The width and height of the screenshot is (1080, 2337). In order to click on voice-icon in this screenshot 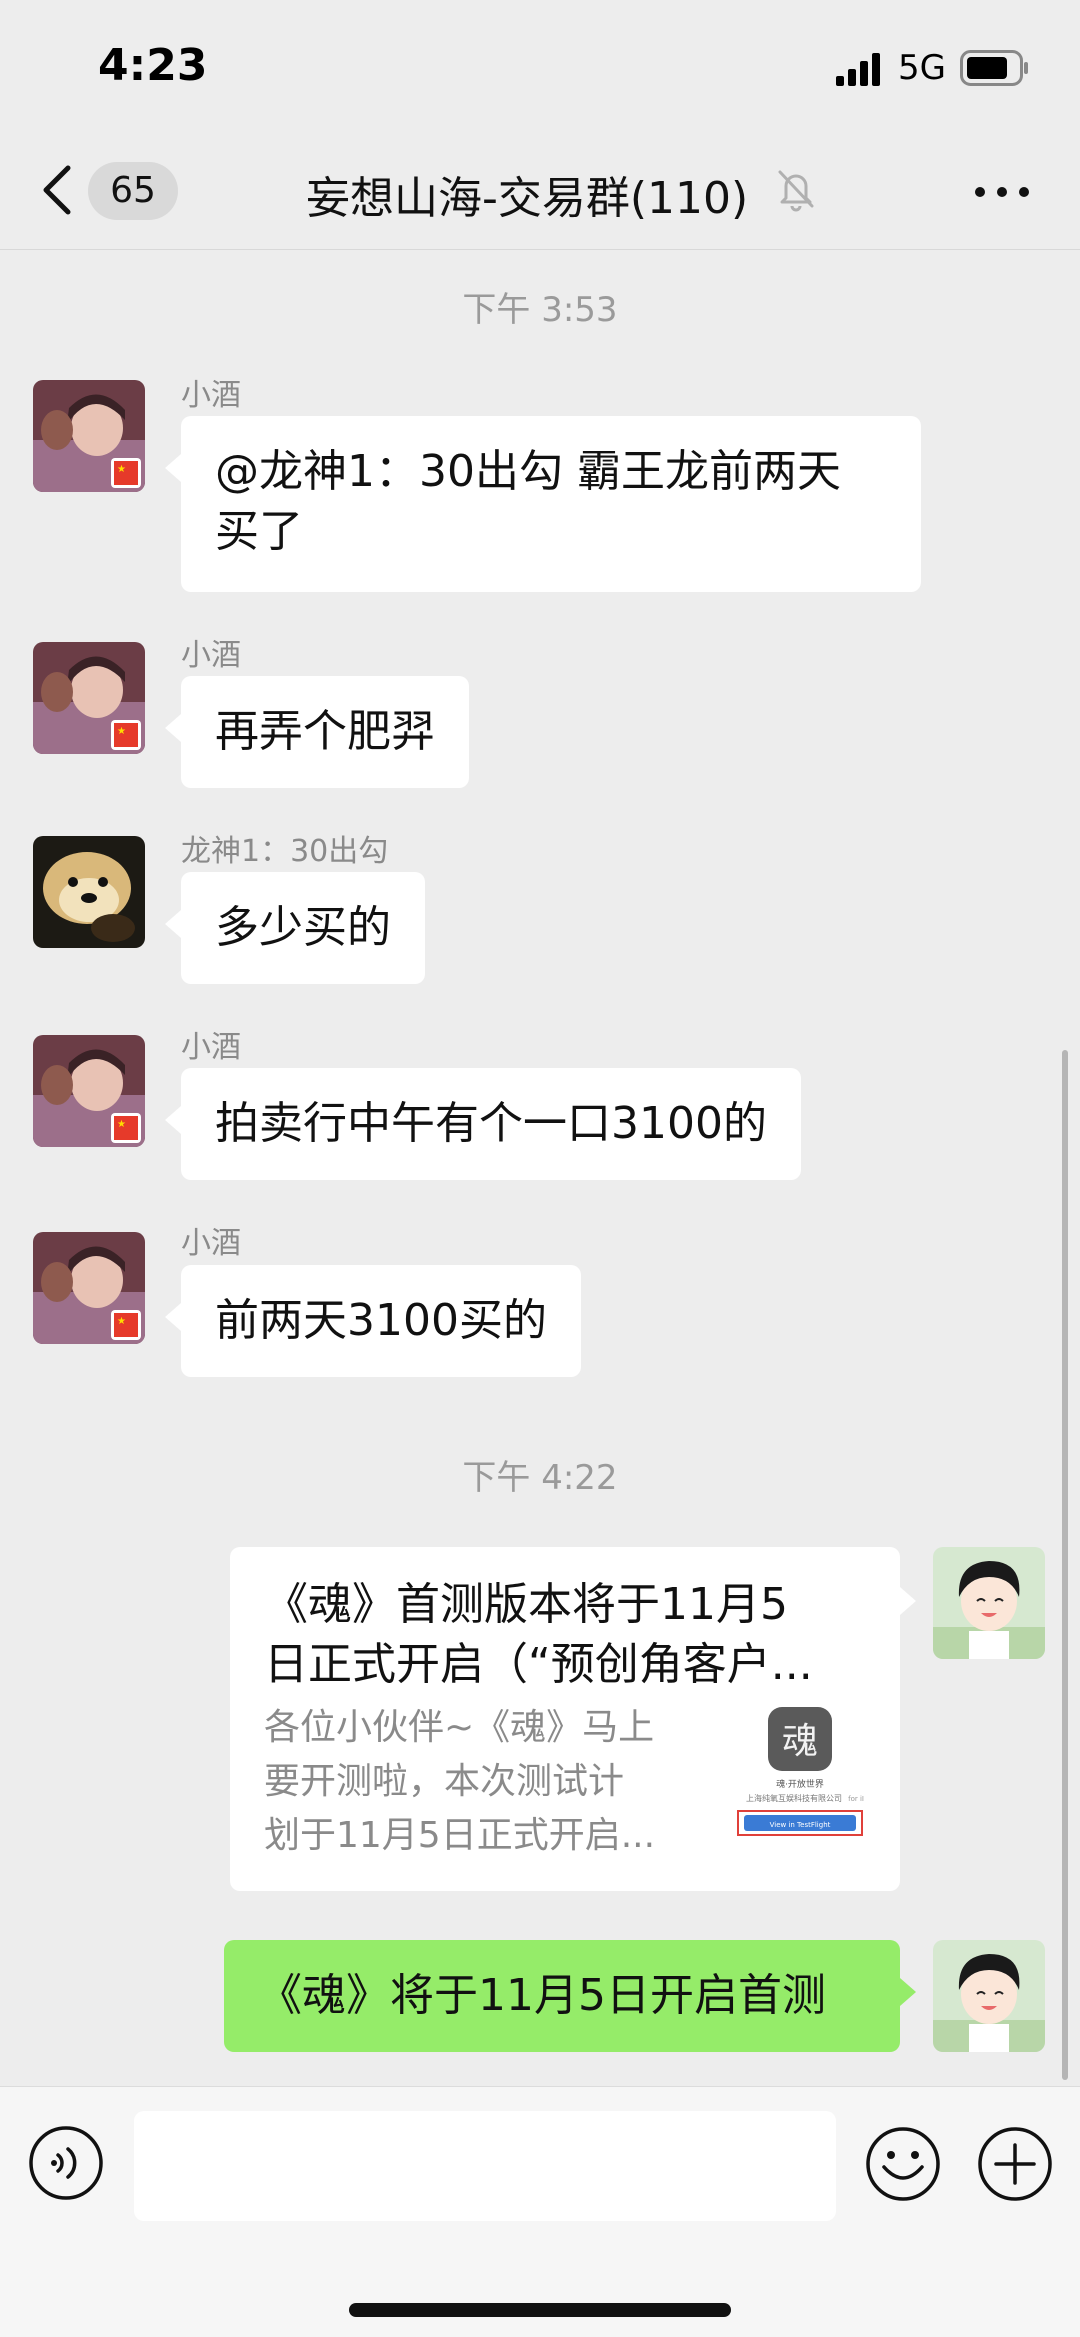, I will do `click(66, 2163)`.